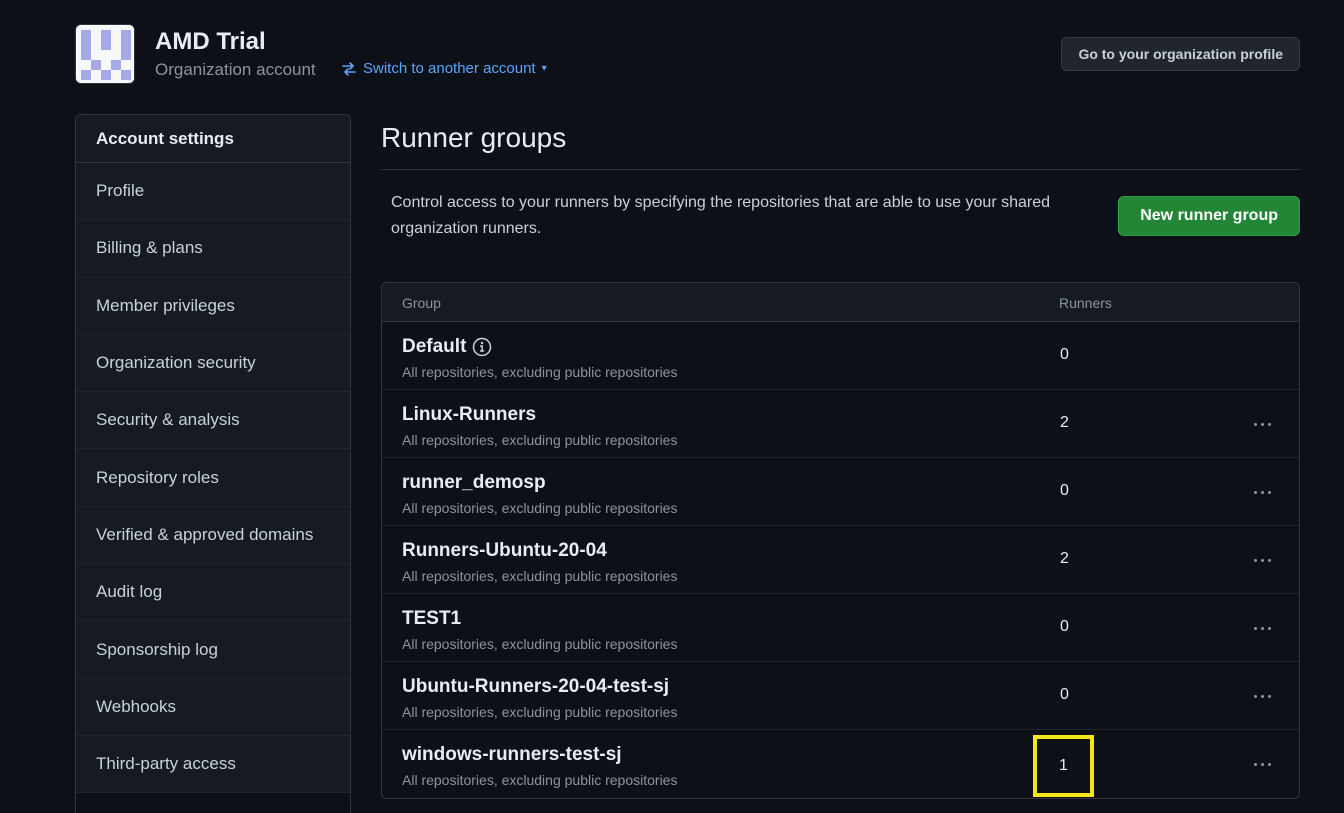  Describe the element at coordinates (235, 69) in the screenshot. I see `org-type-label: Organization account` at that location.